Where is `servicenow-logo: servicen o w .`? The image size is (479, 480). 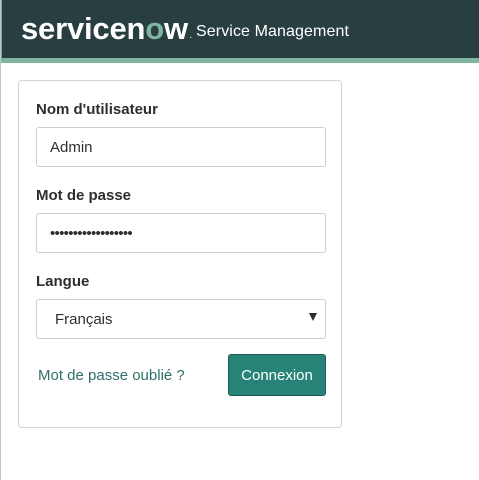
servicenow-logo: servicen o w . is located at coordinates (106, 28).